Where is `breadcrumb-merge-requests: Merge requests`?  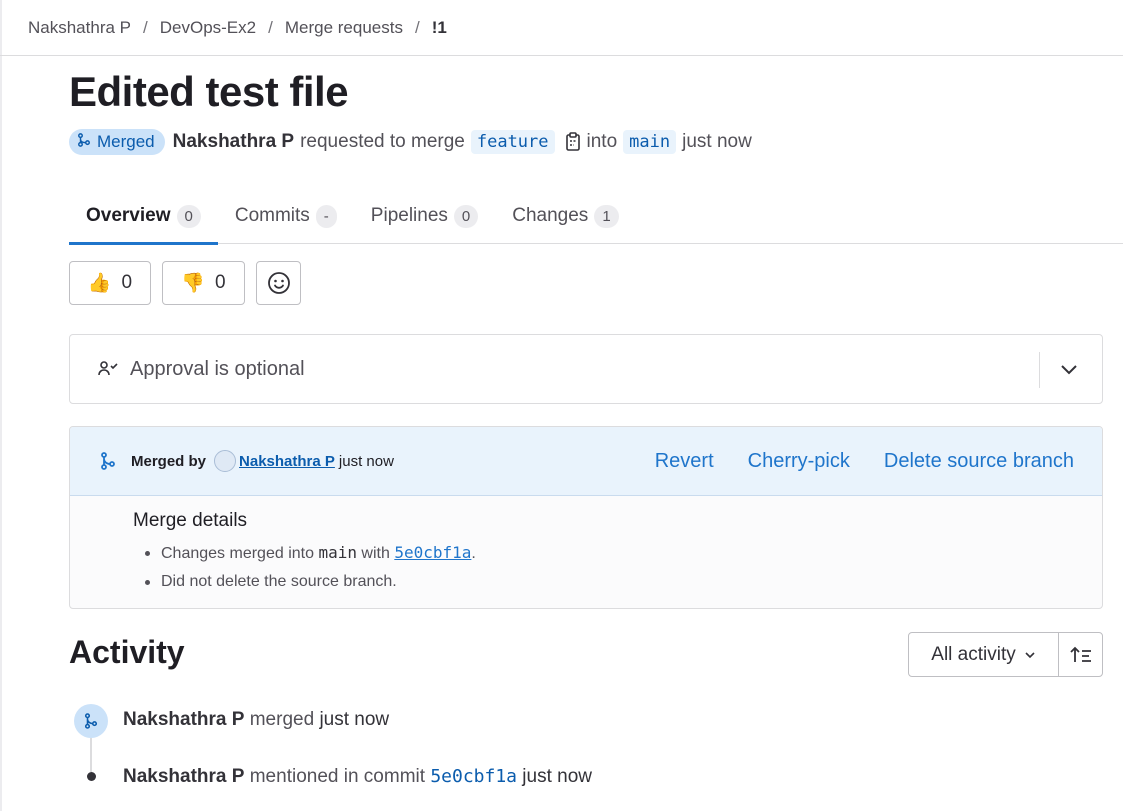
breadcrumb-merge-requests: Merge requests is located at coordinates (344, 28).